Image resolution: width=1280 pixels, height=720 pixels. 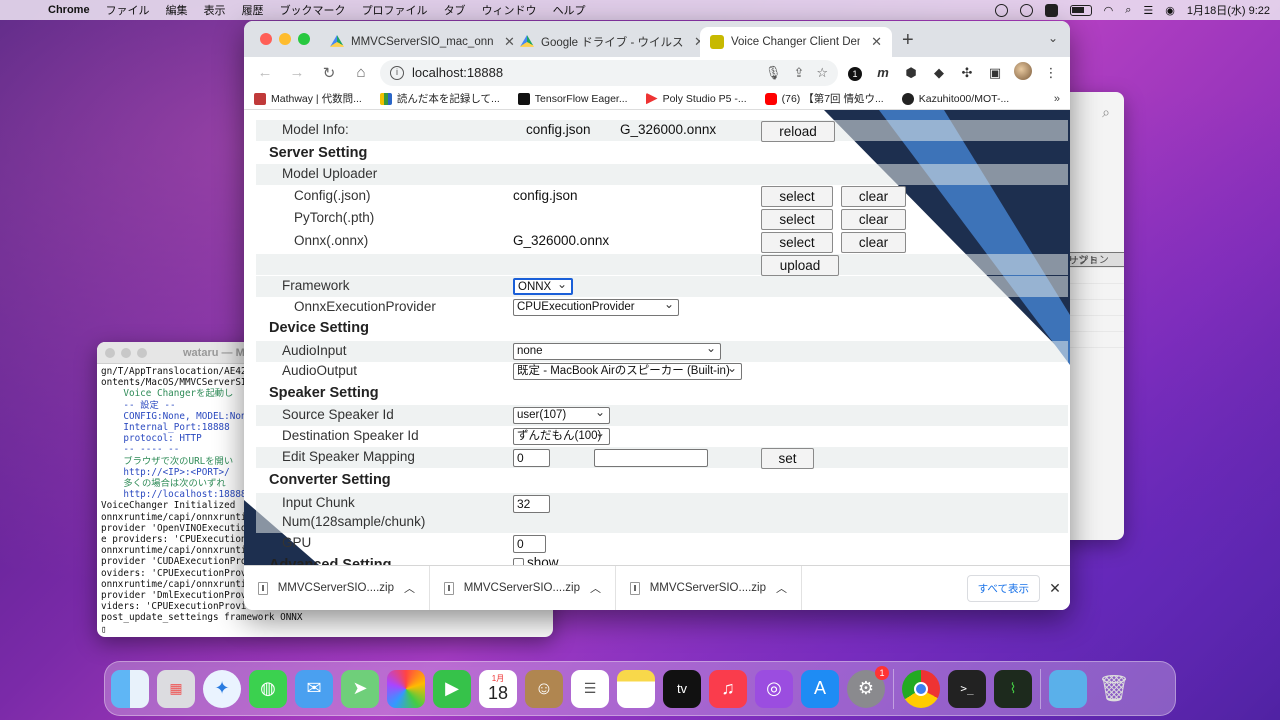 What do you see at coordinates (422, 42) in the screenshot?
I see `tab-mmvc-server: MMVCServerSIO_mac_onnxcpu ✕` at bounding box center [422, 42].